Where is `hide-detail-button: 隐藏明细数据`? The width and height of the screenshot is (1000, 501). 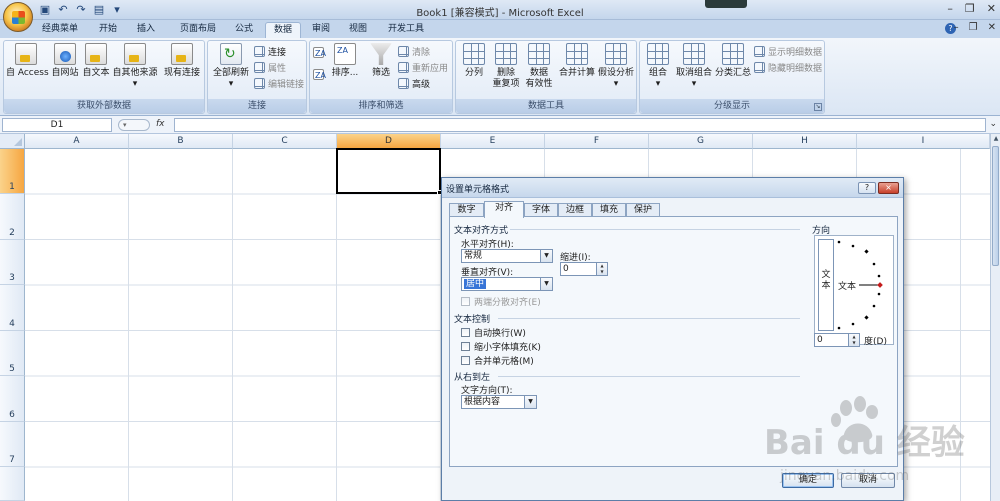
hide-detail-button: 隐藏明细数据 is located at coordinates (788, 67).